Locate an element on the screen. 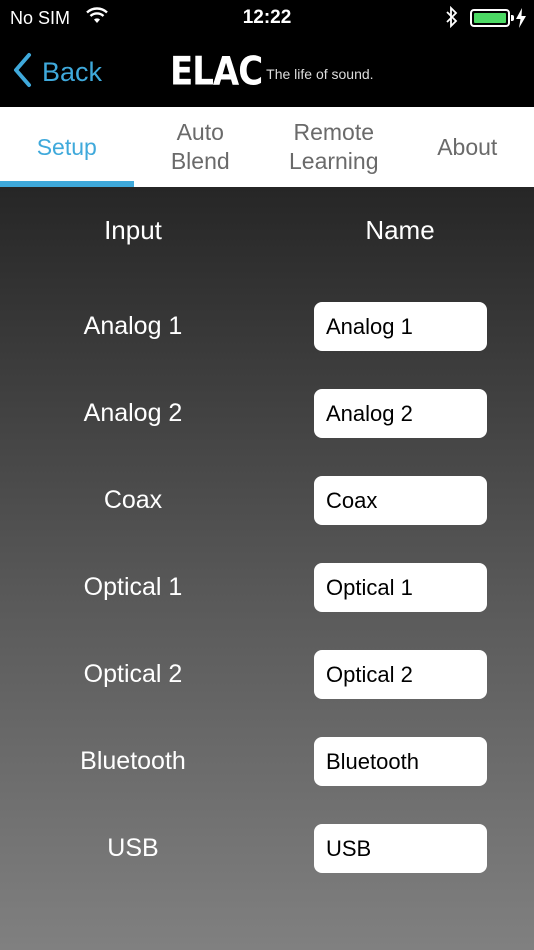 The image size is (534, 950). bluetooth-icon is located at coordinates (452, 19).